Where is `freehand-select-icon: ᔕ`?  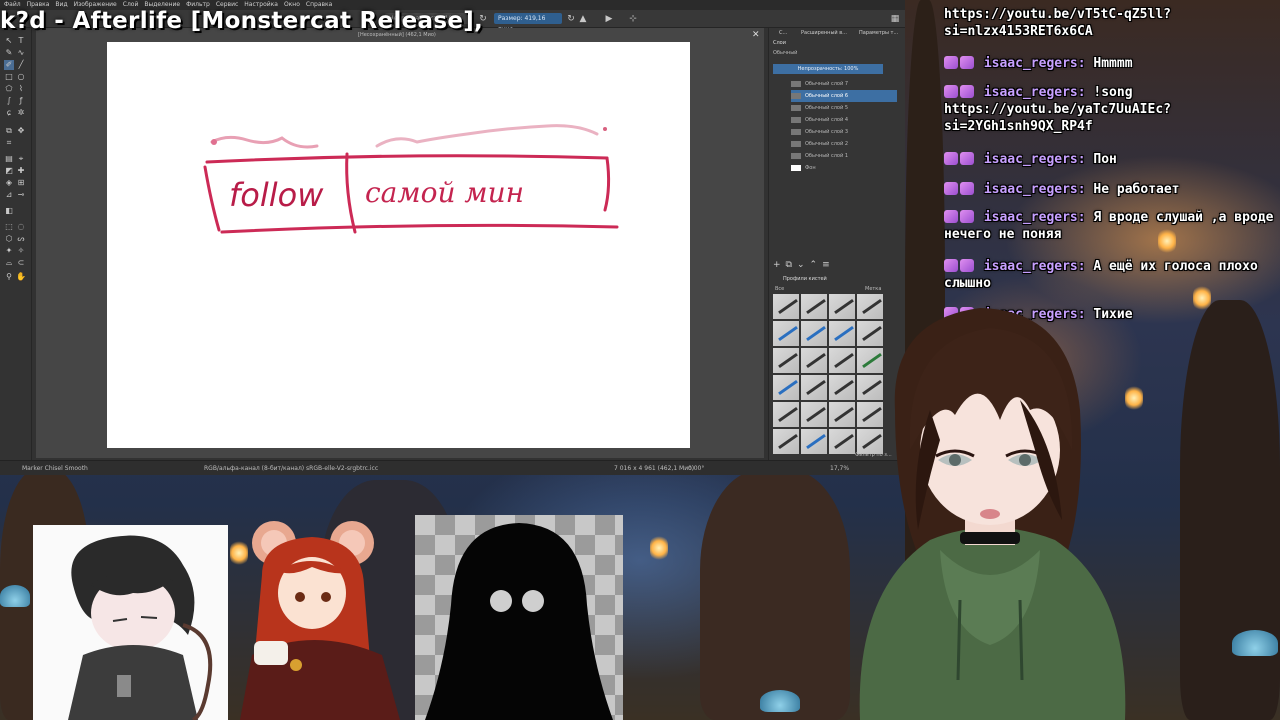 freehand-select-icon: ᔕ is located at coordinates (21, 239).